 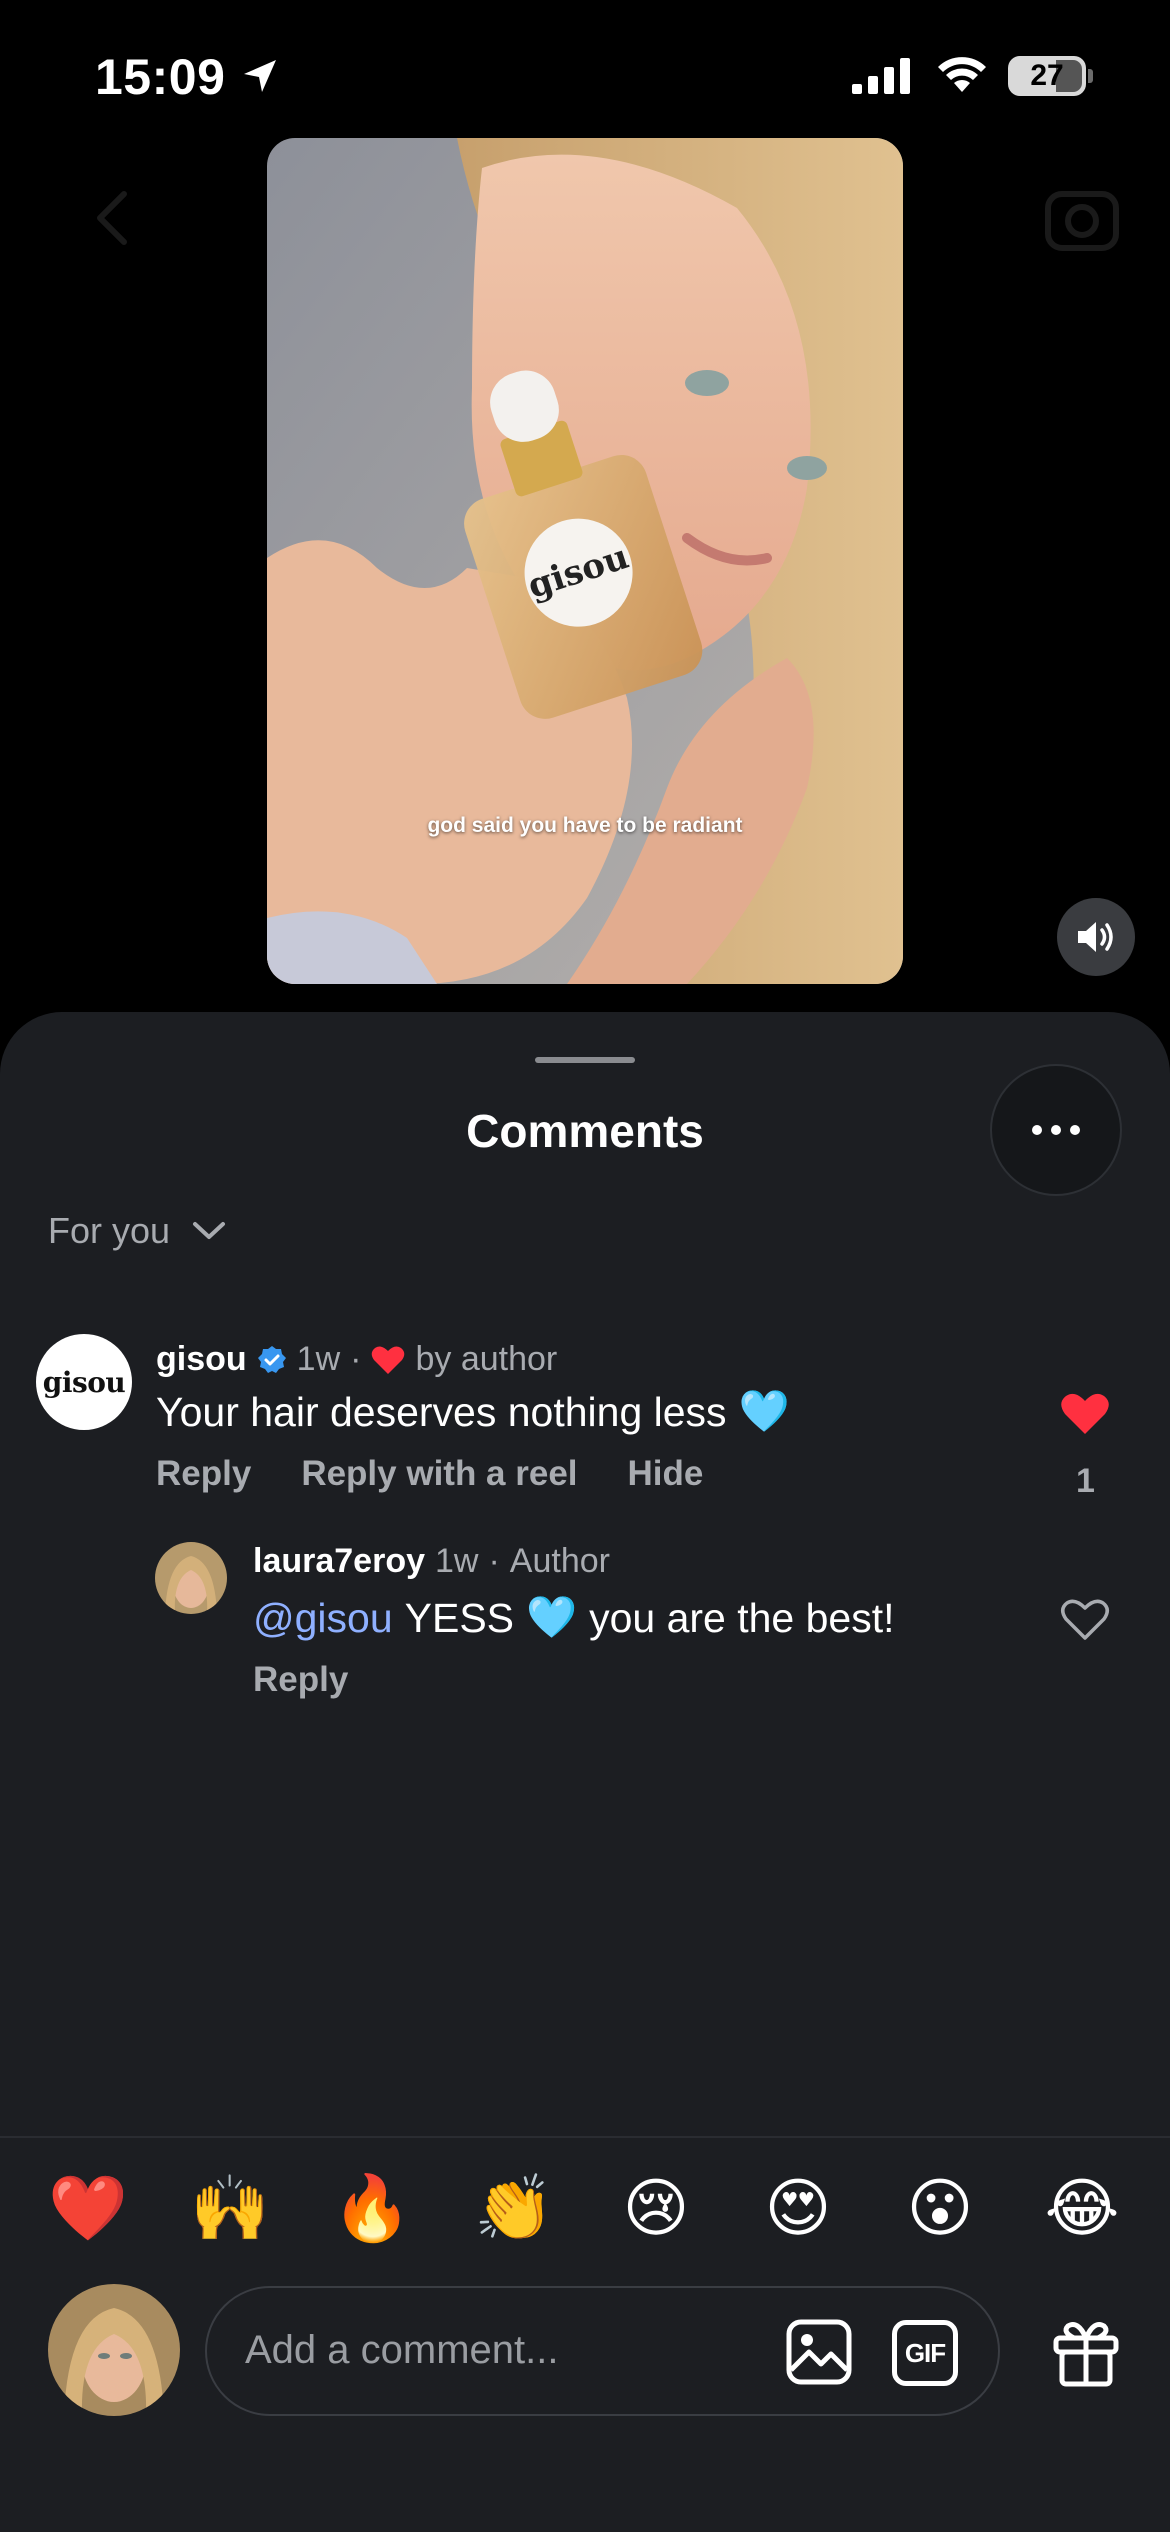 What do you see at coordinates (112, 218) in the screenshot?
I see `back-arrow-icon` at bounding box center [112, 218].